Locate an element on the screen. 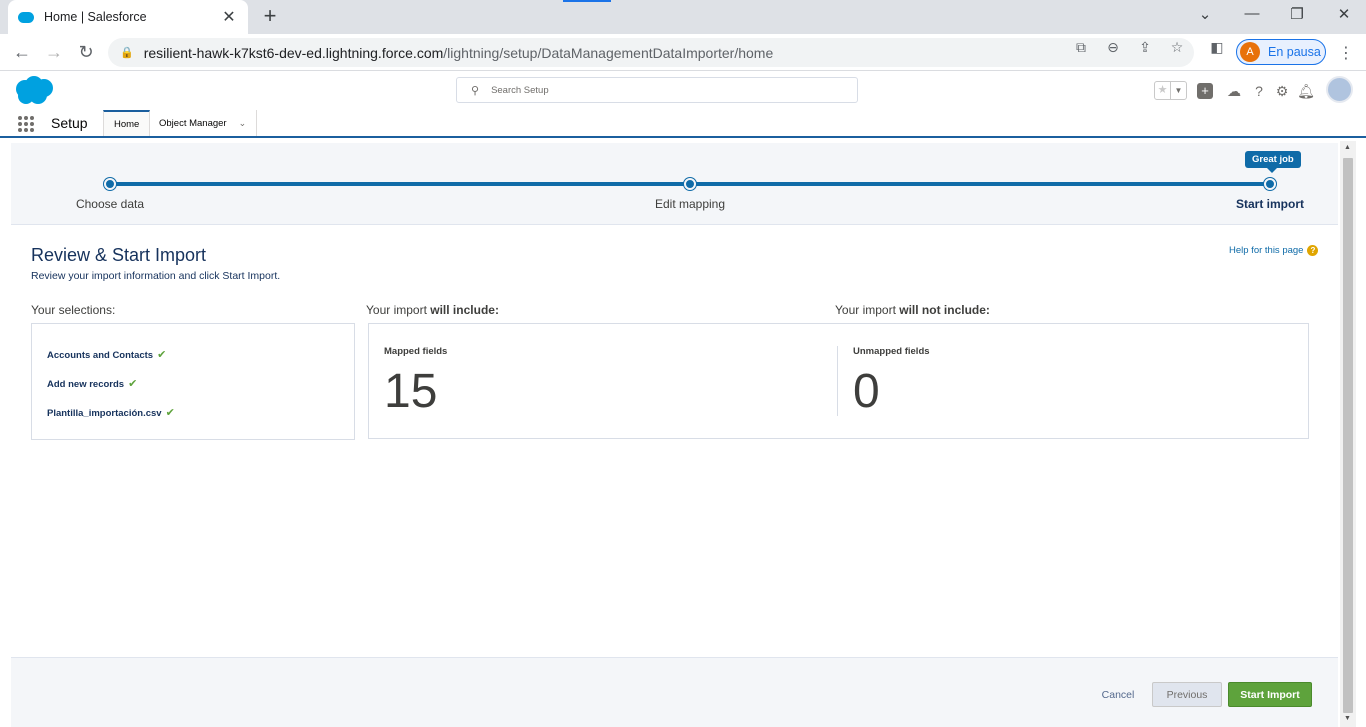 The width and height of the screenshot is (1366, 727). import-summary-box: Mapped fields 15 Unmapped fields 0 is located at coordinates (838, 381).